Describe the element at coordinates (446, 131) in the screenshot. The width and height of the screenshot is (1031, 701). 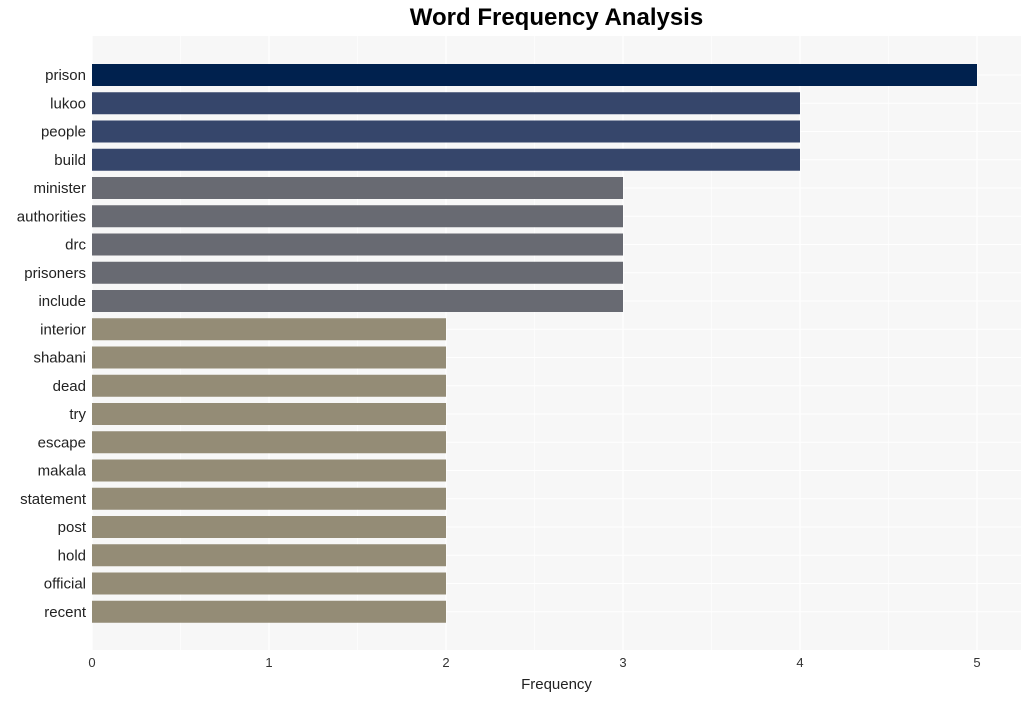
I see `bar-people` at that location.